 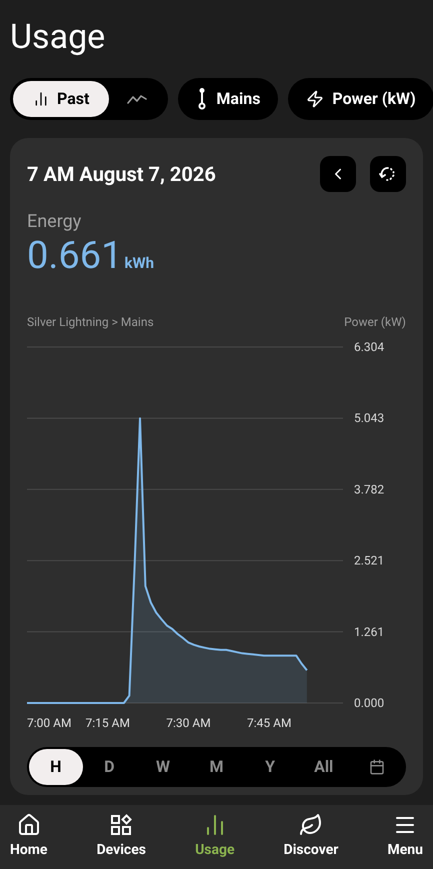 I want to click on home-icon, so click(x=28, y=825).